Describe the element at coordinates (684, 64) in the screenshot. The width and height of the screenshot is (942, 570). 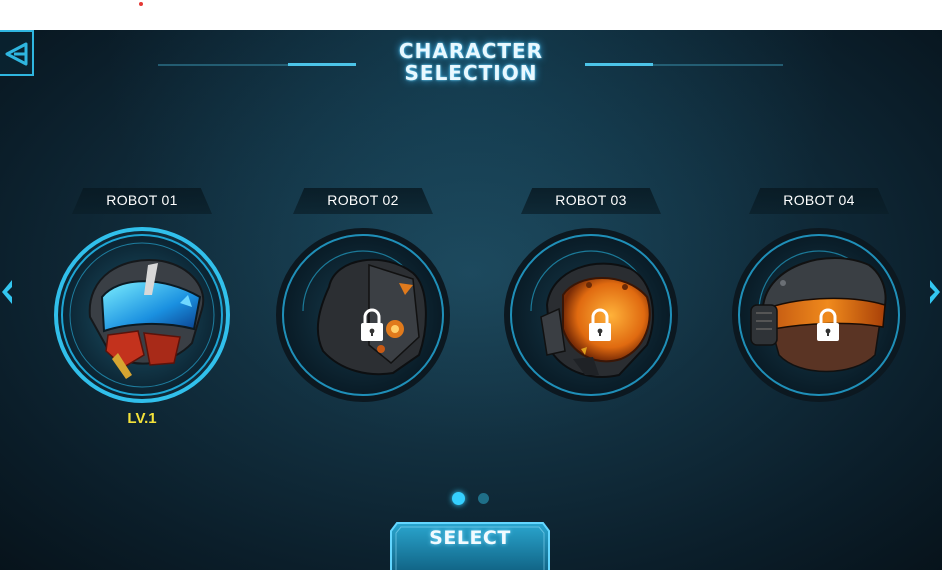
I see `title-decoration-right` at that location.